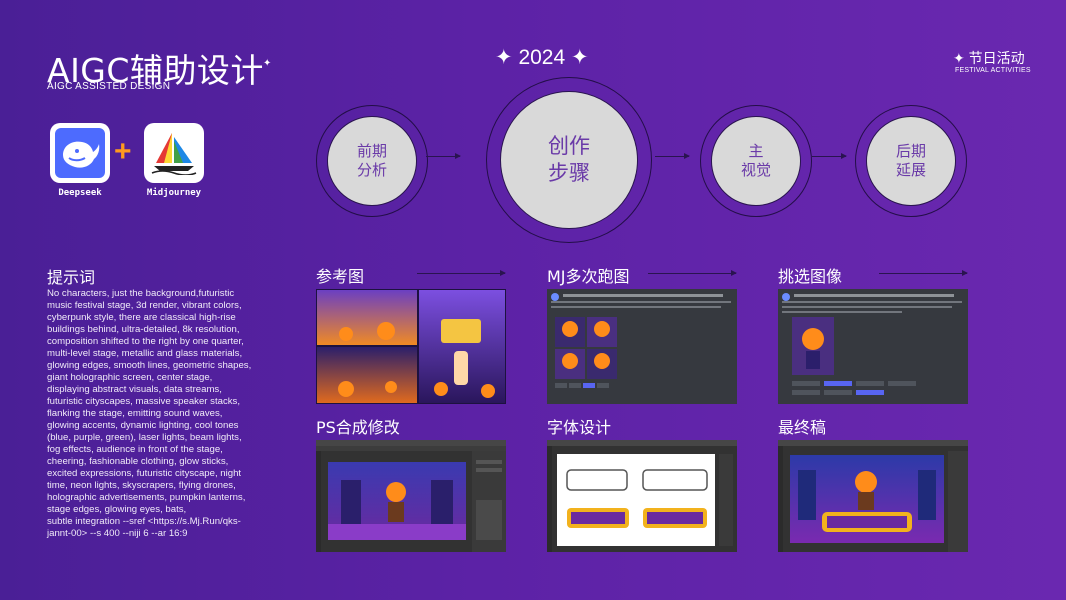 The image size is (1066, 600). What do you see at coordinates (372, 161) in the screenshot?
I see `step-analysis: 前期 分析` at bounding box center [372, 161].